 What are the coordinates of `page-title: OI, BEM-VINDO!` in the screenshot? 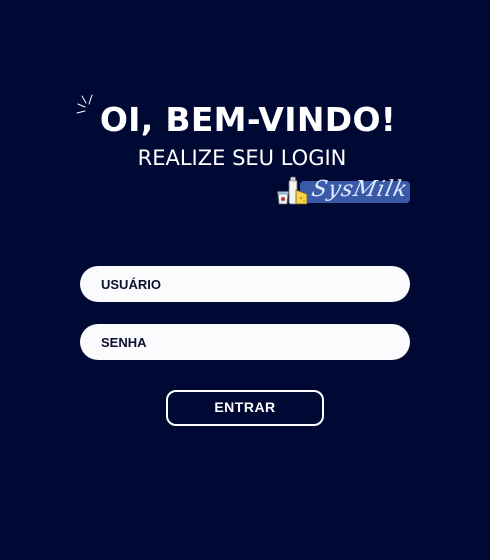 It's located at (248, 119).